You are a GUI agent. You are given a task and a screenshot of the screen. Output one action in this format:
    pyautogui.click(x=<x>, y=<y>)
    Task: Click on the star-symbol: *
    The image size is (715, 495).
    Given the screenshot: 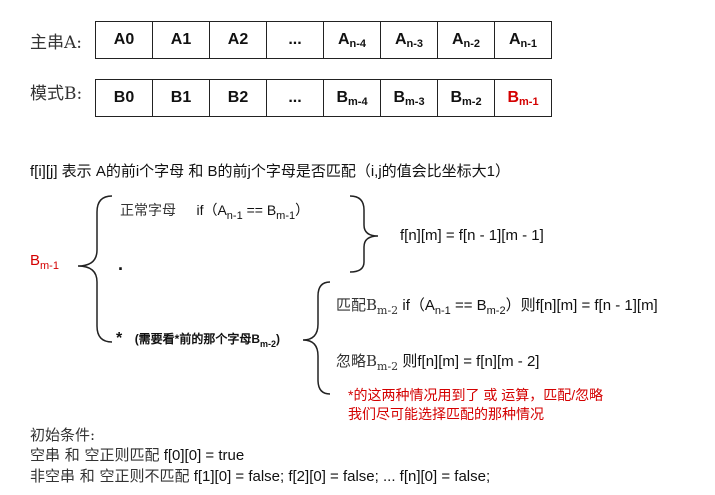 What is the action you would take?
    pyautogui.click(x=119, y=338)
    